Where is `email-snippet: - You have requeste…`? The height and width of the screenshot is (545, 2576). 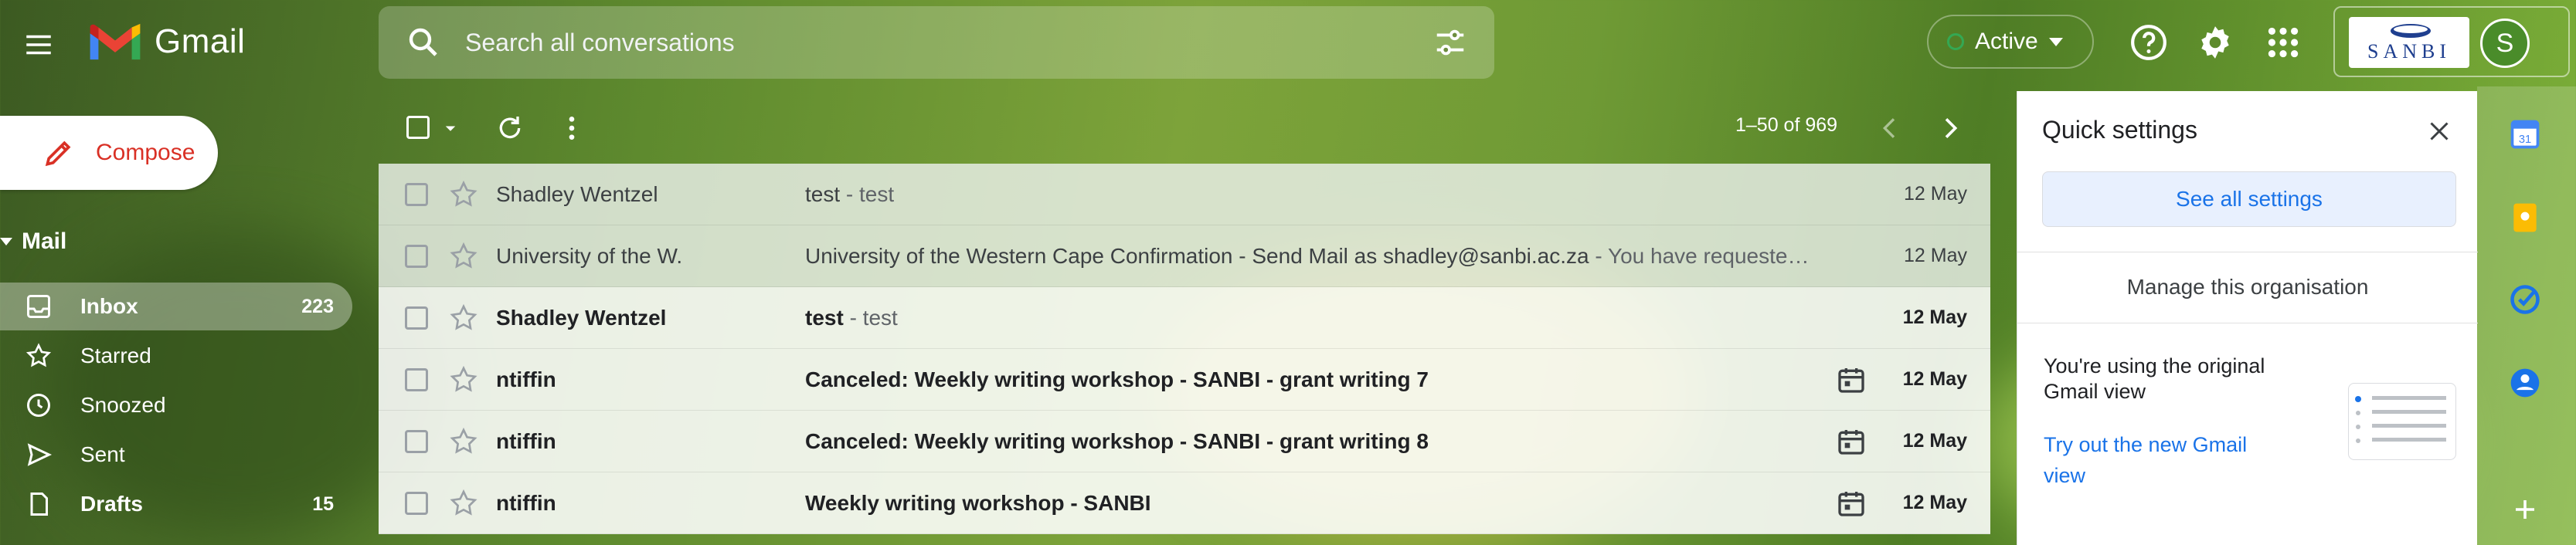
email-snippet: - You have requeste… is located at coordinates (1699, 255).